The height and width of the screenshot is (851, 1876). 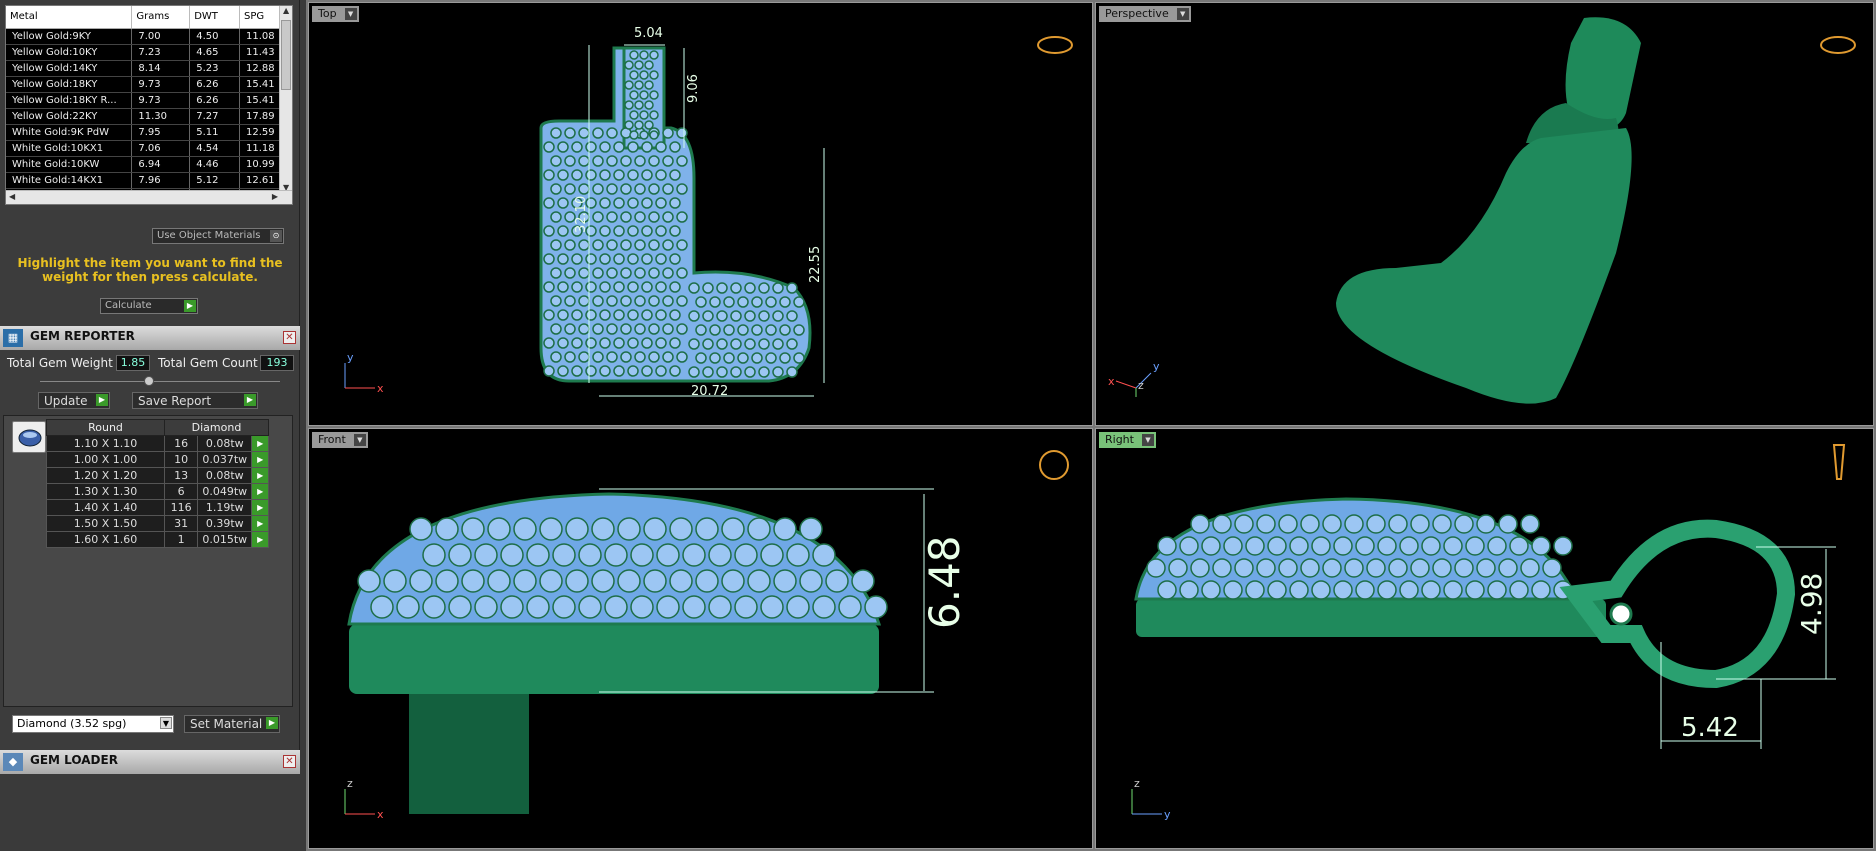 I want to click on set-material-label: Set Material, so click(x=226, y=724).